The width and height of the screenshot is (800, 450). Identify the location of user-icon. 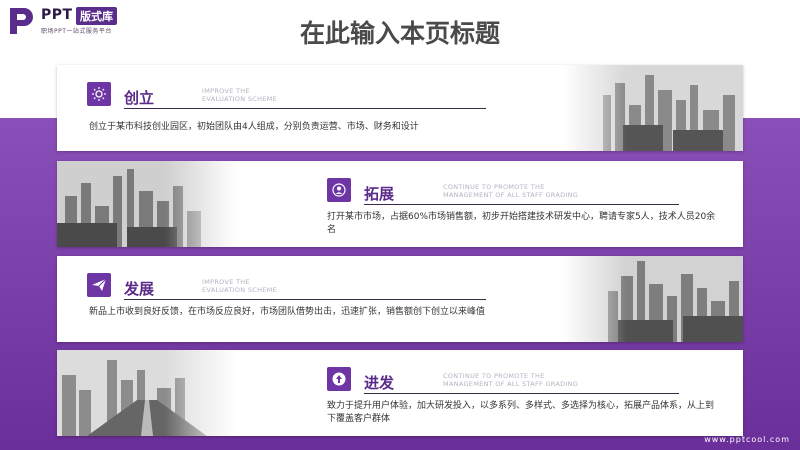
(339, 190).